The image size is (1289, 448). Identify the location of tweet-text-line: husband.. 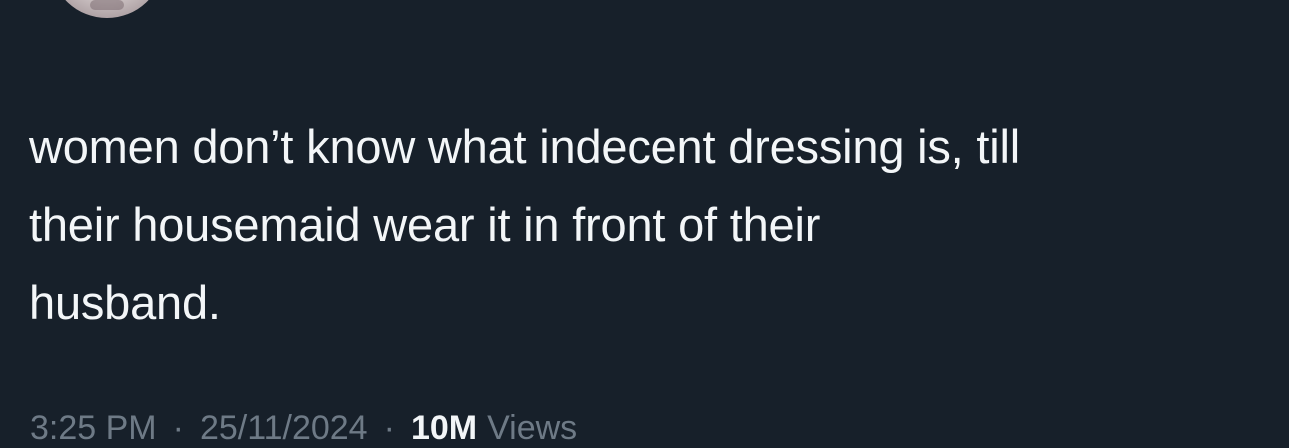
(125, 302).